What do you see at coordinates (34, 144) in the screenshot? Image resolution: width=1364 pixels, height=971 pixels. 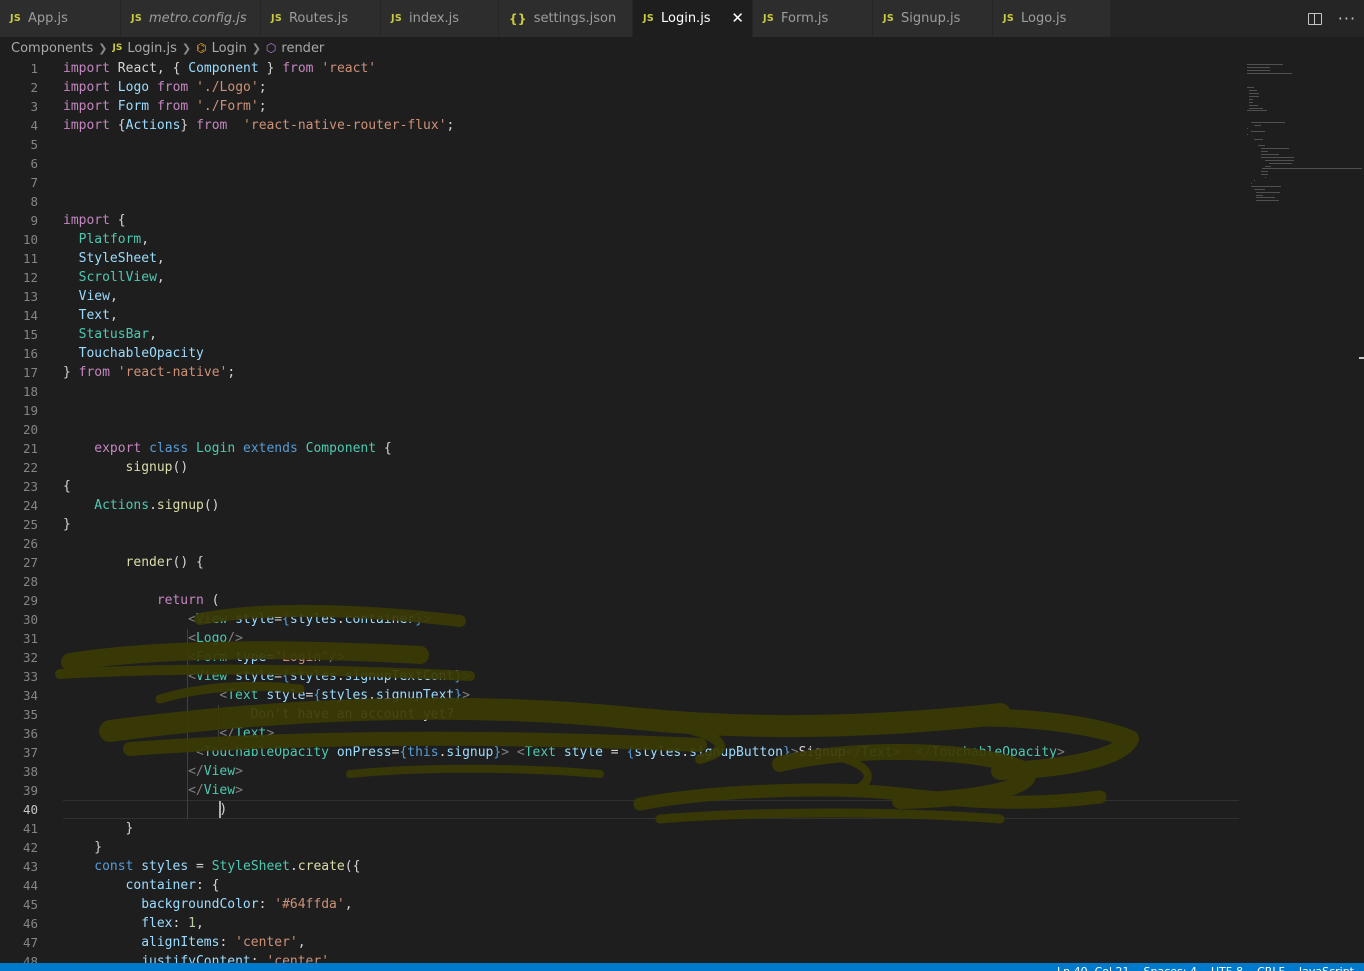 I see `line-number: 5` at bounding box center [34, 144].